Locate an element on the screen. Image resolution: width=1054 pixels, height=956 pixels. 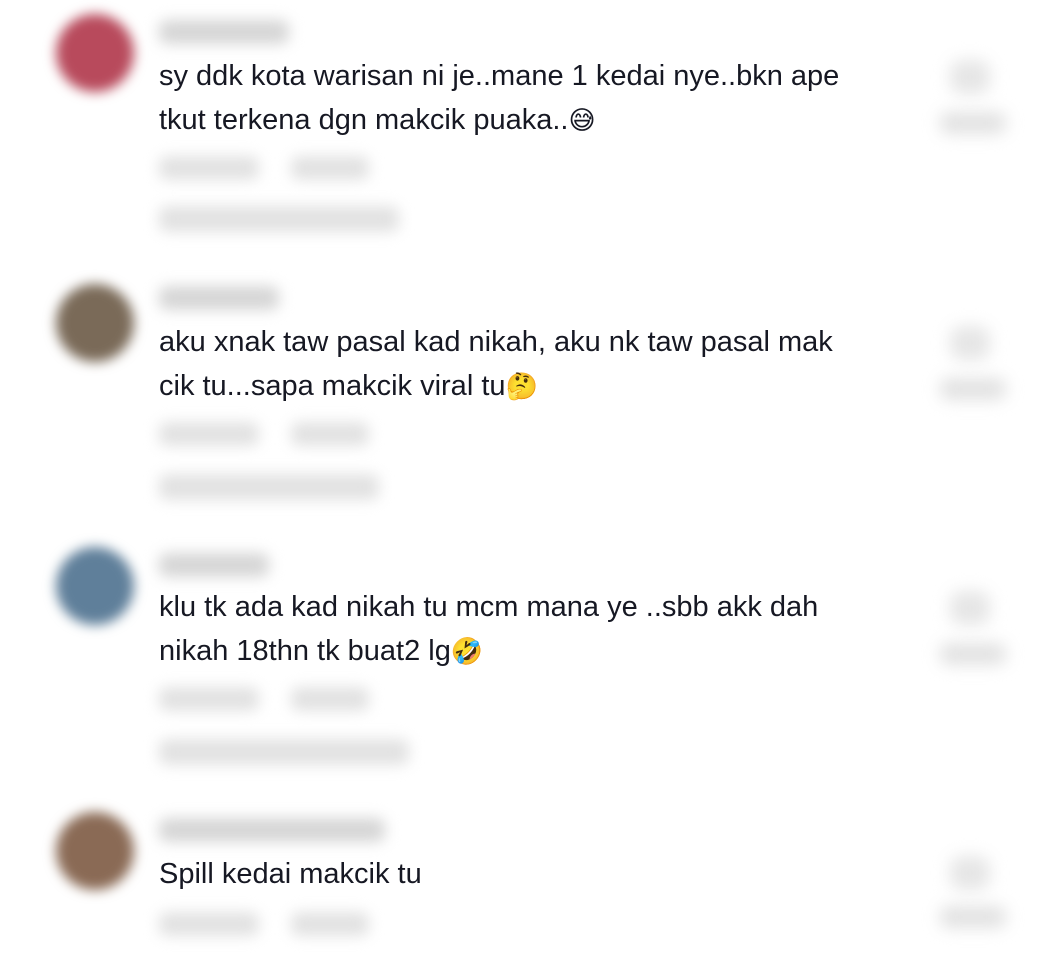
comment-body: Spill kedai makcik tu is located at coordinates (290, 874).